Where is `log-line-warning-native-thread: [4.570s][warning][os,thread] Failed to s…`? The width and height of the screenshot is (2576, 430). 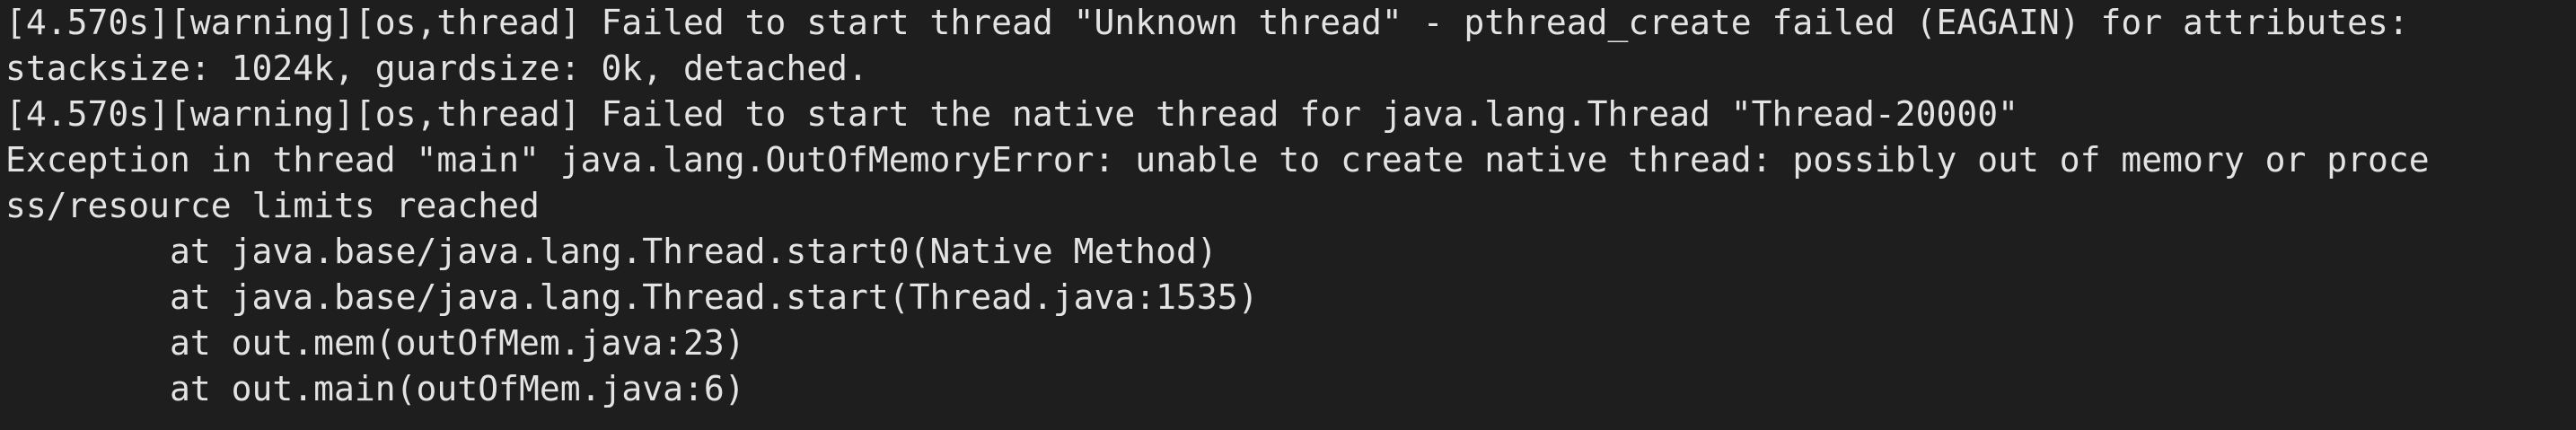 log-line-warning-native-thread: [4.570s][warning][os,thread] Failed to s… is located at coordinates (1012, 114).